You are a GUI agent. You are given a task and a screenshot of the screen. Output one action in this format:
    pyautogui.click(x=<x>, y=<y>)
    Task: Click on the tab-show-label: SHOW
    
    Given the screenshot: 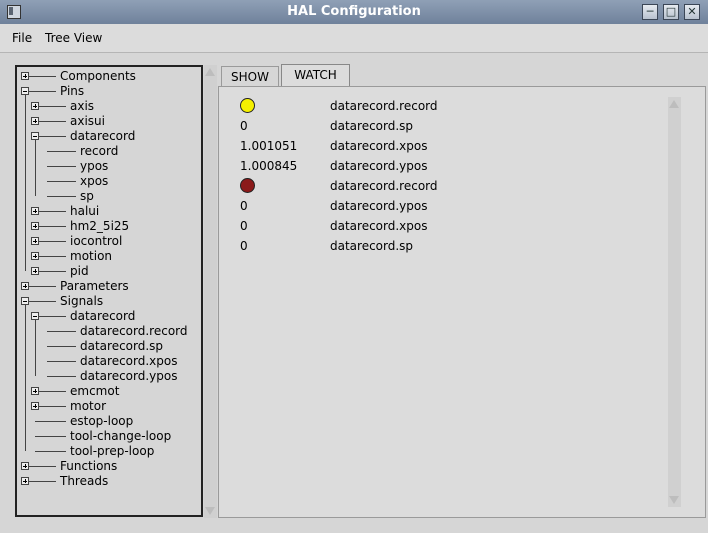 What is the action you would take?
    pyautogui.click(x=250, y=77)
    